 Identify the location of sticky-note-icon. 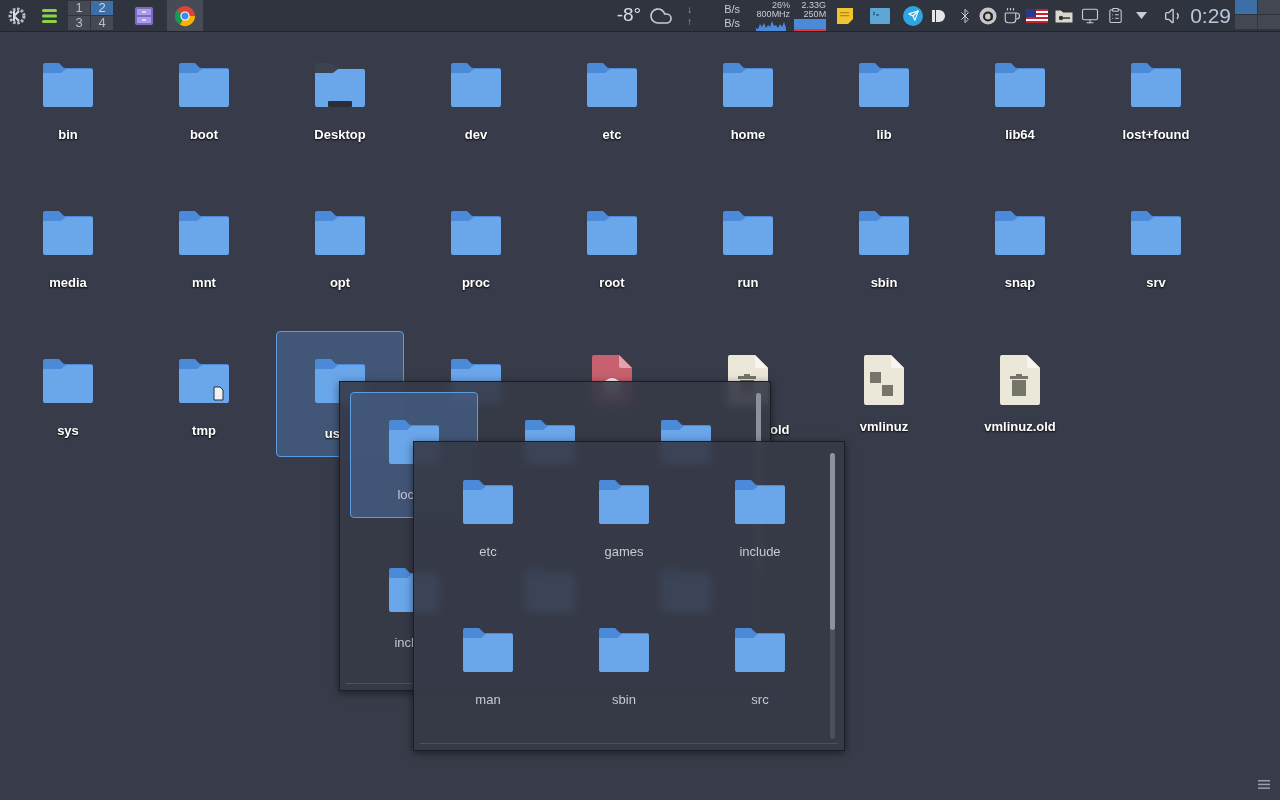
(845, 15).